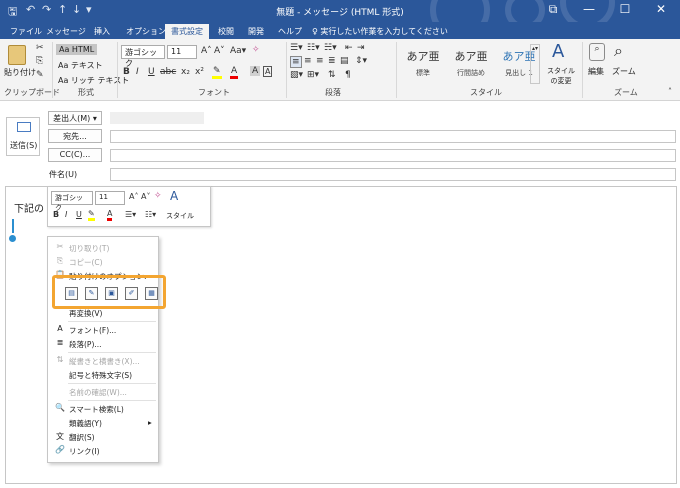 The width and height of the screenshot is (680, 488). What do you see at coordinates (226, 31) in the screenshot?
I see `tab-review: 校閲` at bounding box center [226, 31].